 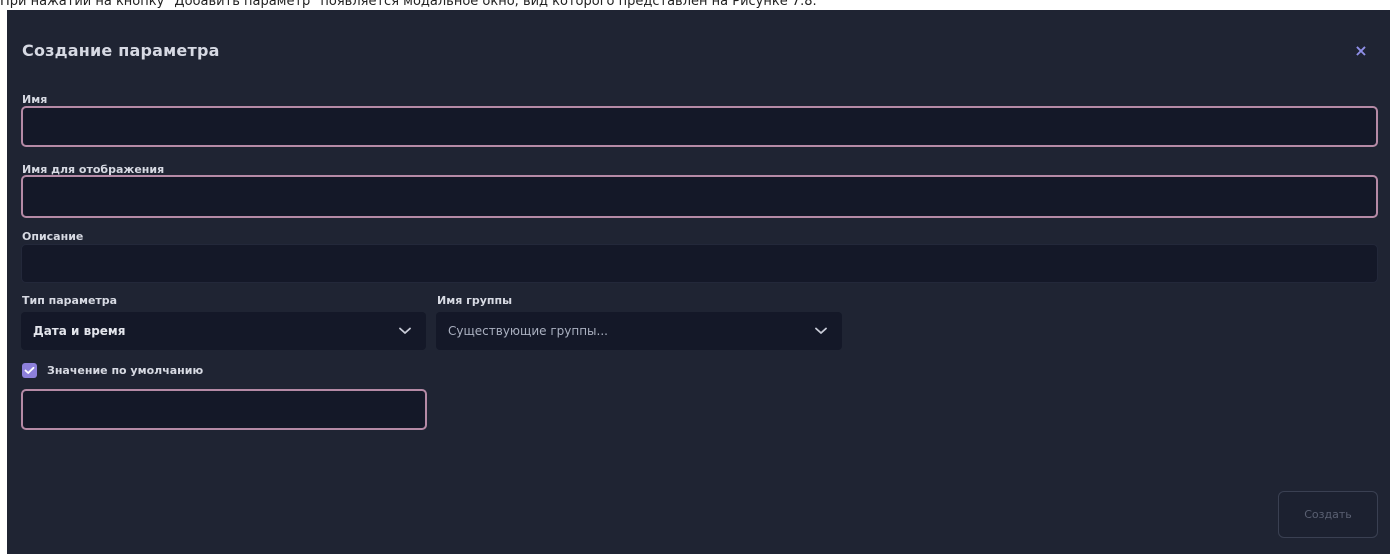 What do you see at coordinates (79, 331) in the screenshot?
I see `param-type-value: Дата и время` at bounding box center [79, 331].